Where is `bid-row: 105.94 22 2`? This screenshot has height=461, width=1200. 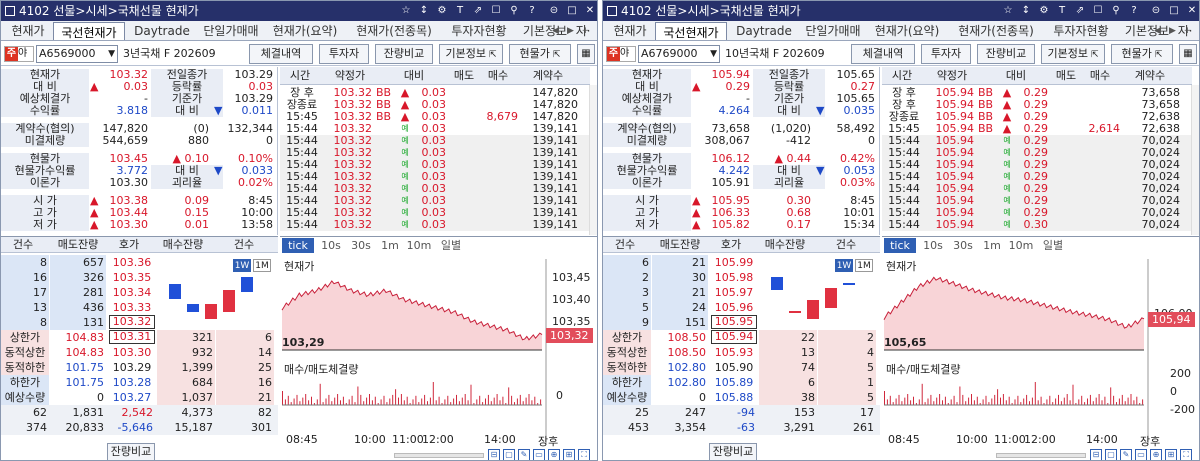 bid-row: 105.94 22 2 is located at coordinates (741, 337).